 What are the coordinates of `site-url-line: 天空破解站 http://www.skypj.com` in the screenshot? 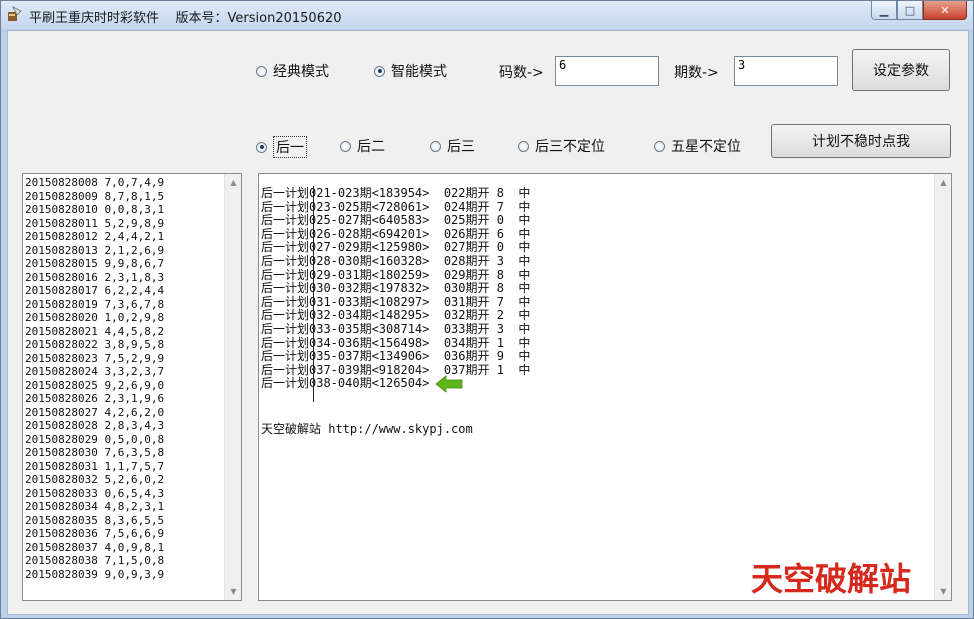 It's located at (367, 429).